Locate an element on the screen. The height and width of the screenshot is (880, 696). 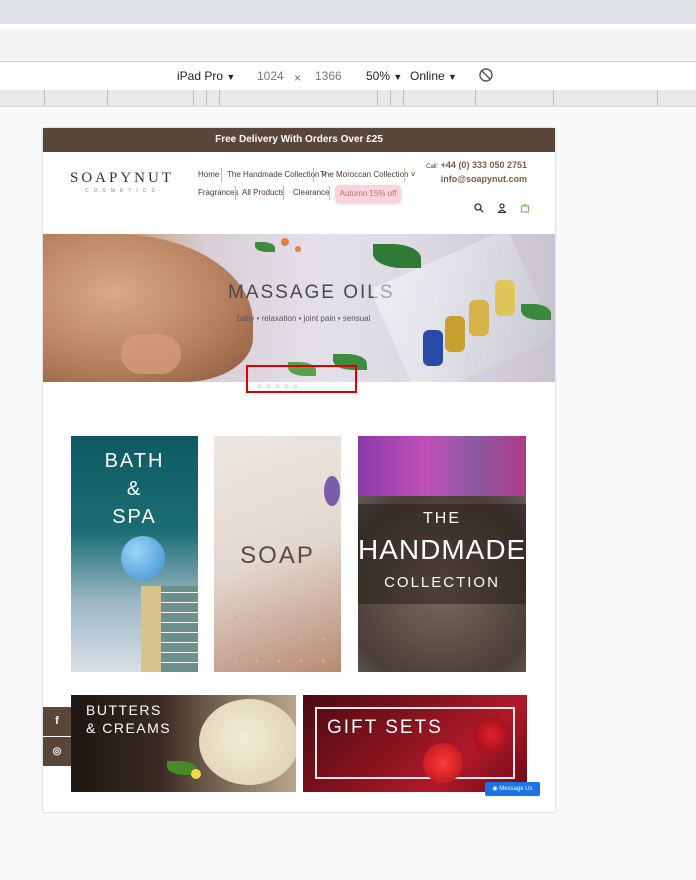
category-soap: SOAP is located at coordinates (277, 554).